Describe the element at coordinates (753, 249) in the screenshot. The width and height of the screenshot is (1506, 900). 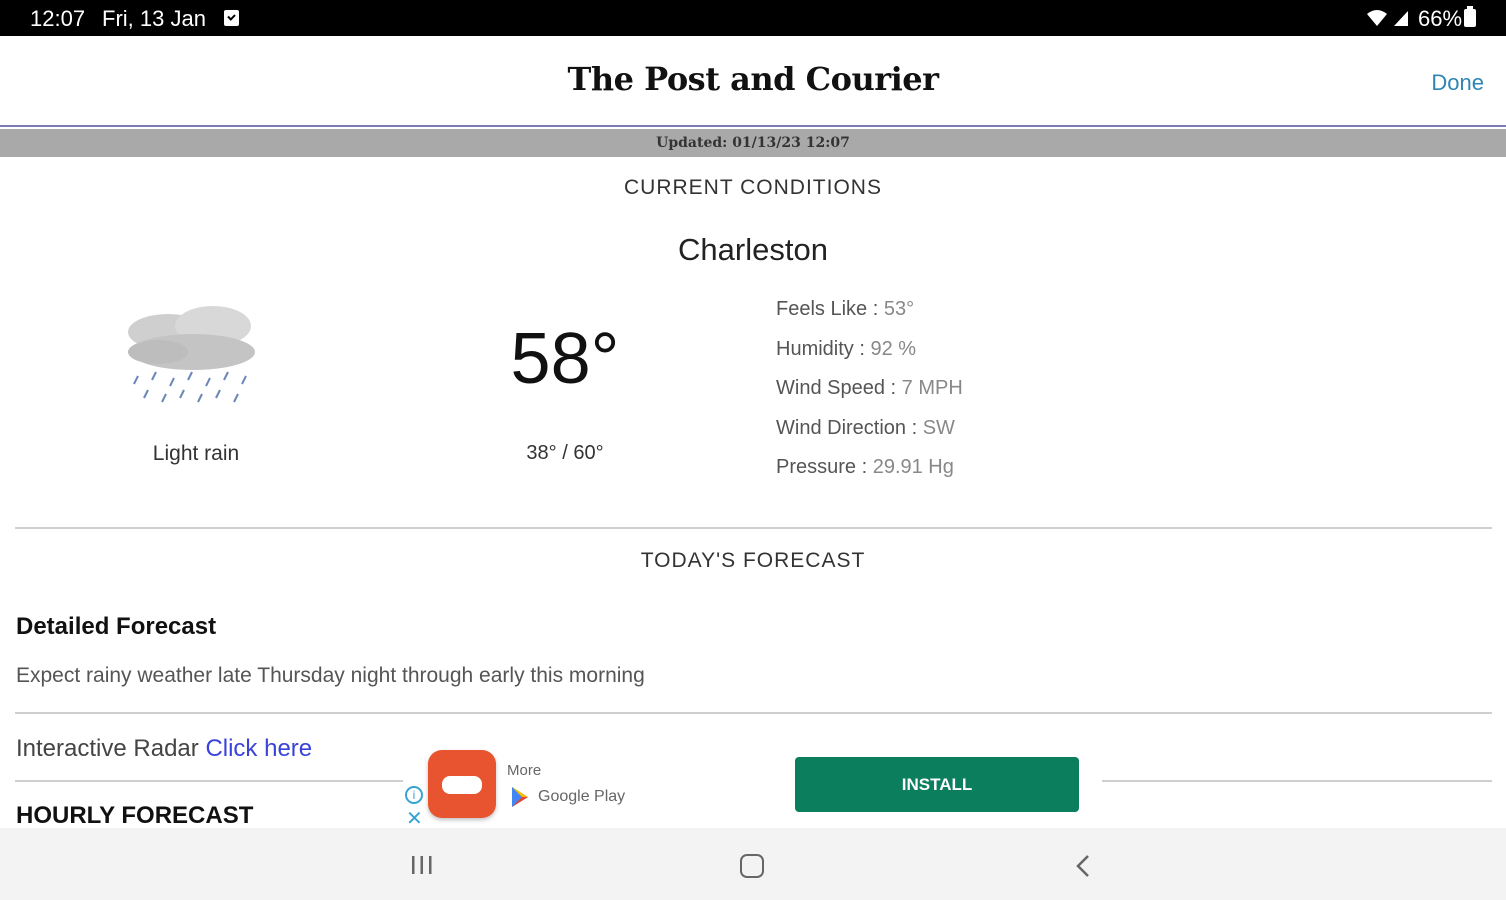
I see `city-name: Charleston` at that location.